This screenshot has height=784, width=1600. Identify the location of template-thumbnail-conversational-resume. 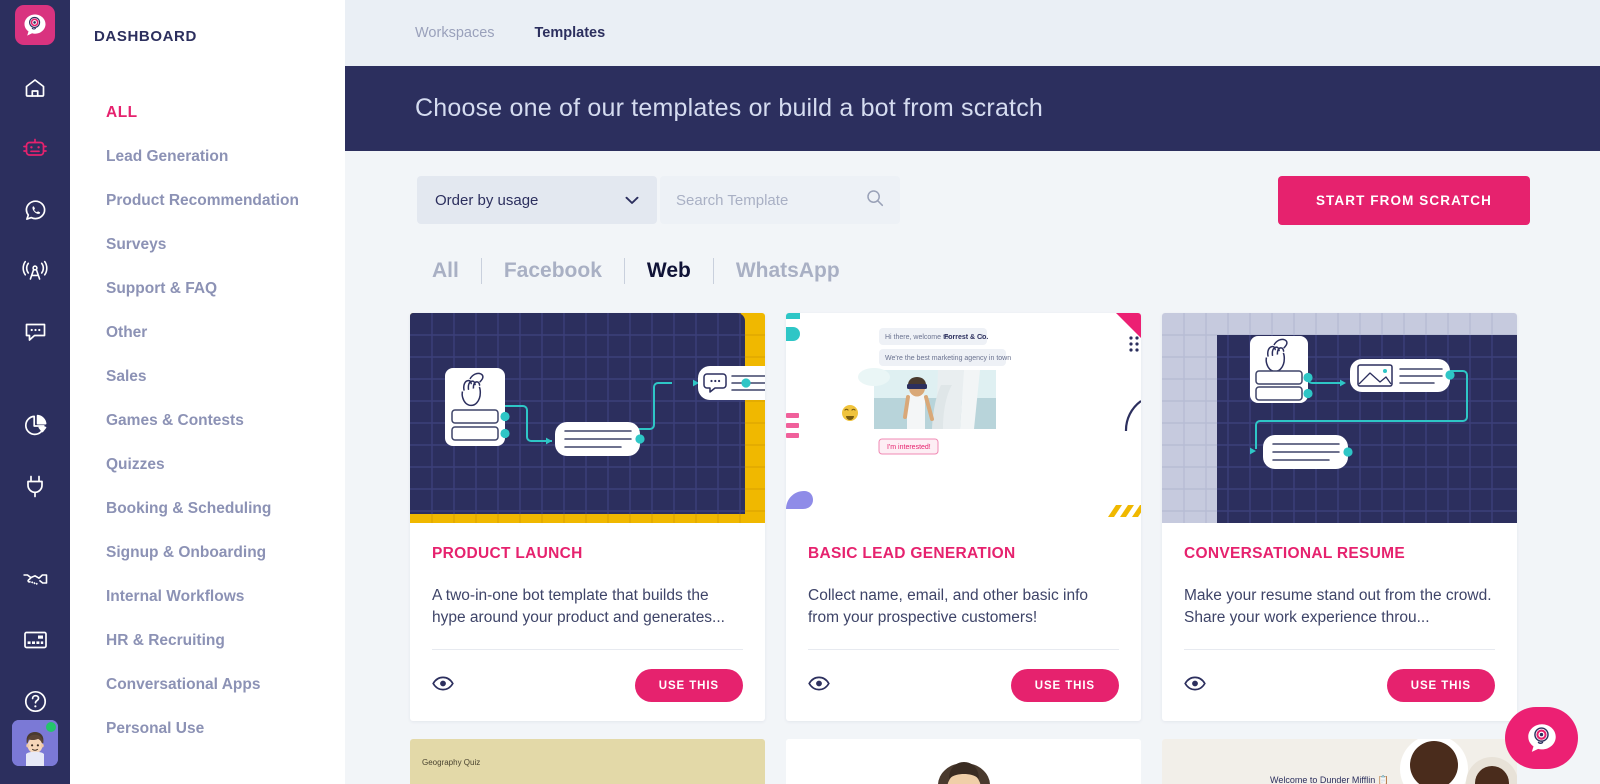
(1339, 418).